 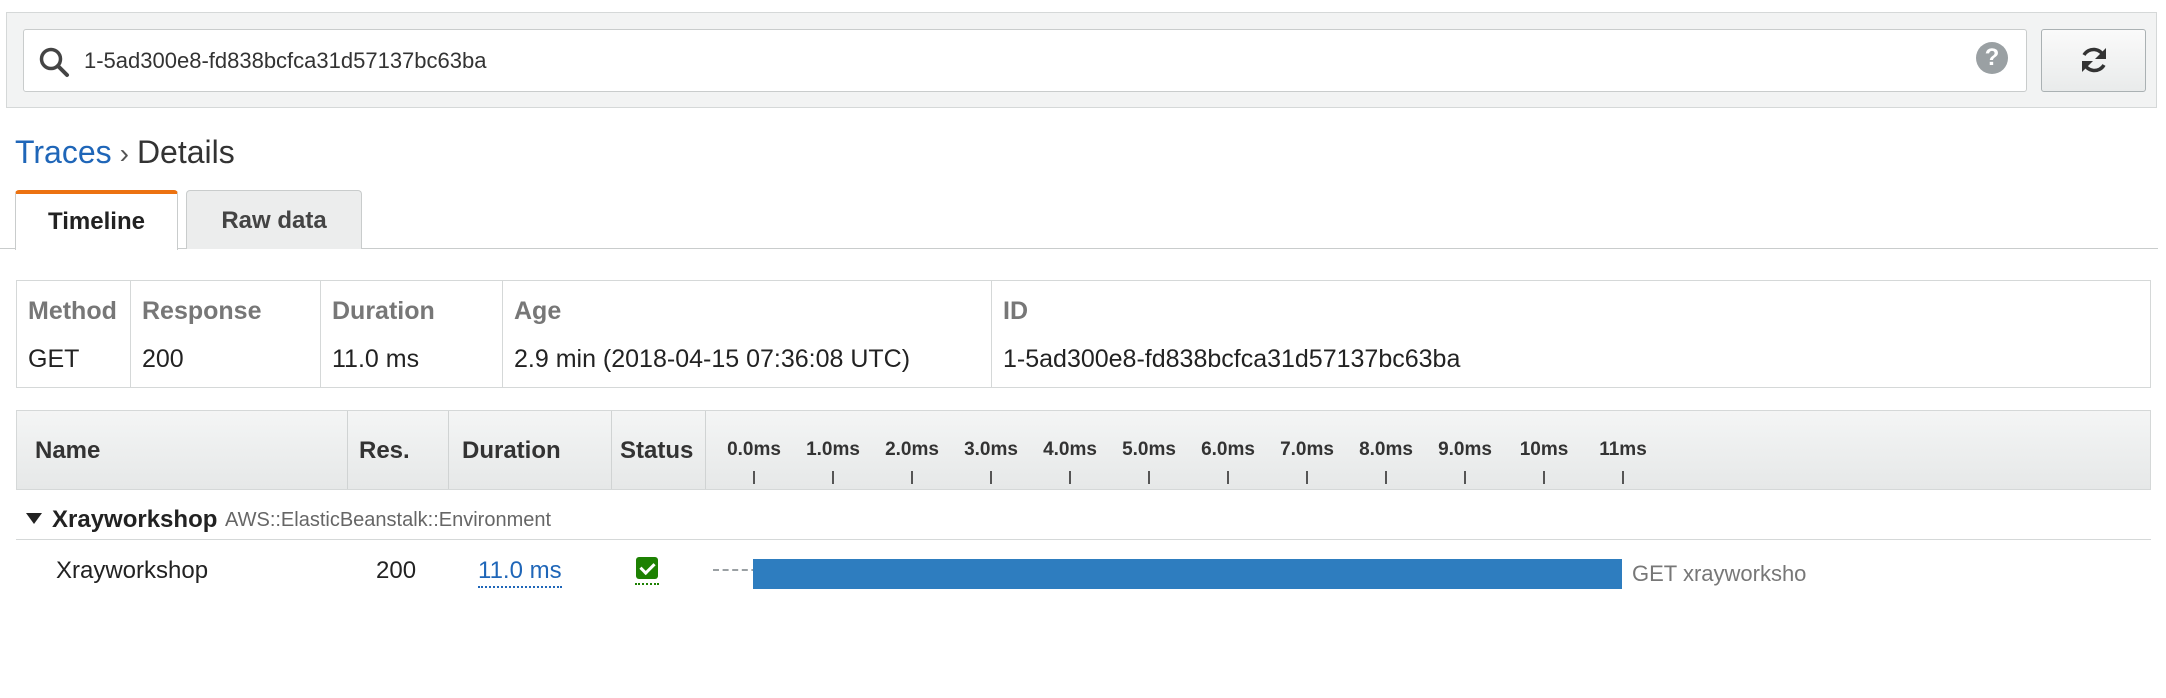 What do you see at coordinates (185, 152) in the screenshot?
I see `breadcrumb-current: Details` at bounding box center [185, 152].